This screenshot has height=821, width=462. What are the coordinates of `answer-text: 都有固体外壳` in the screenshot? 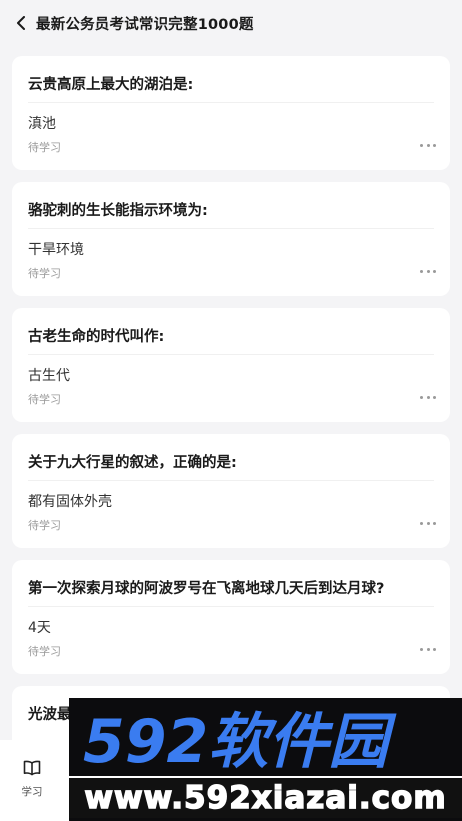 It's located at (70, 502).